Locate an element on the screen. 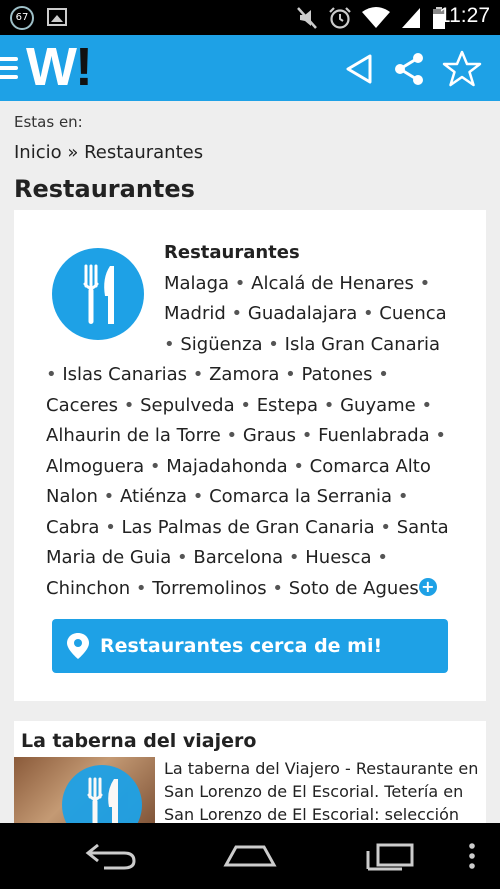 This screenshot has height=889, width=500. nearby-button-label: Restaurantes cerca de mi! is located at coordinates (241, 646).